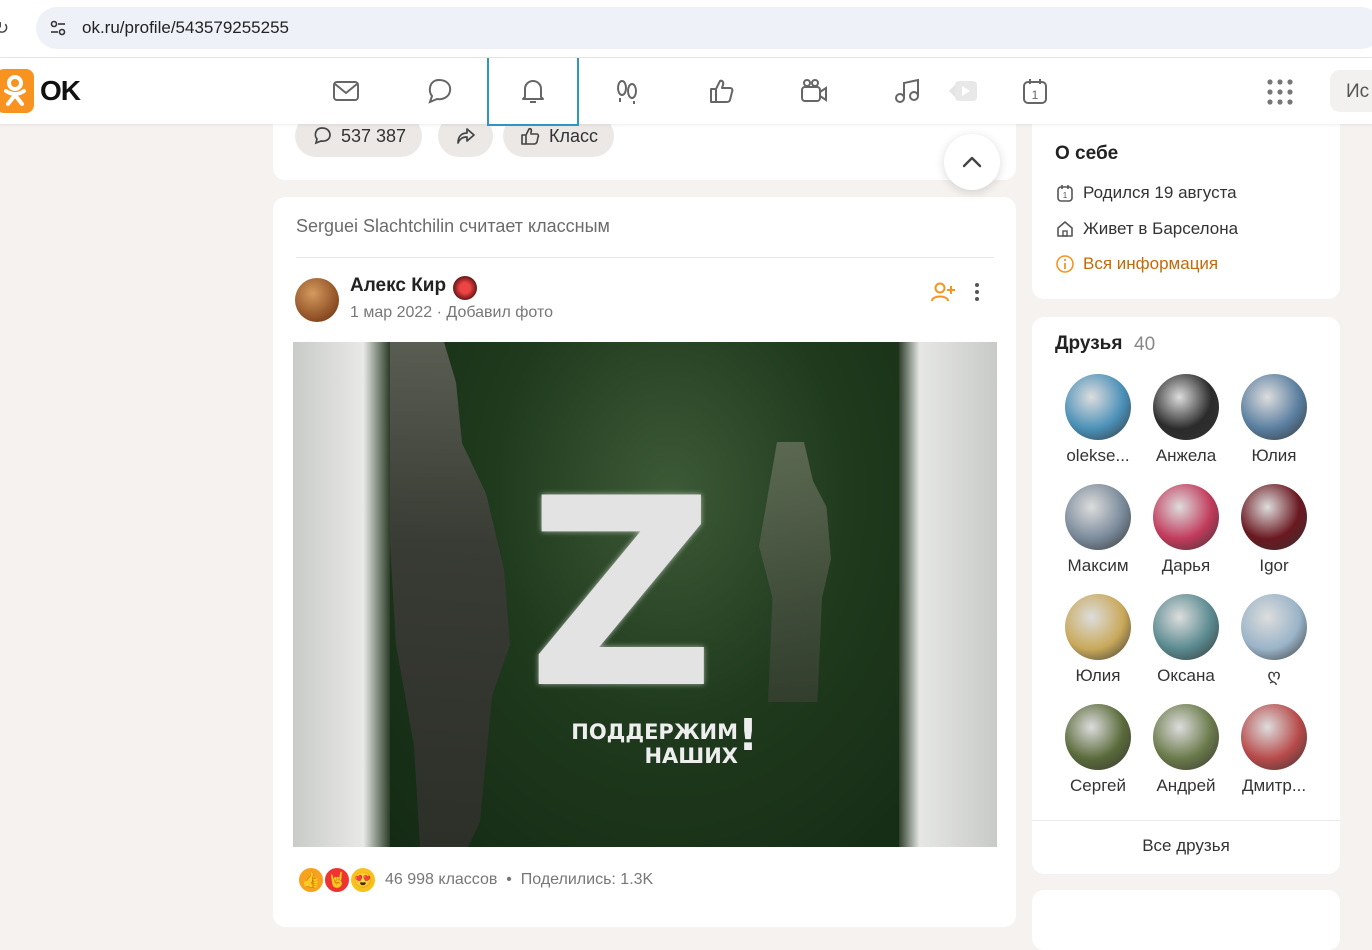 The width and height of the screenshot is (1372, 950). What do you see at coordinates (704, 28) in the screenshot?
I see `address-bar: ok.ru/profile/543579255255` at bounding box center [704, 28].